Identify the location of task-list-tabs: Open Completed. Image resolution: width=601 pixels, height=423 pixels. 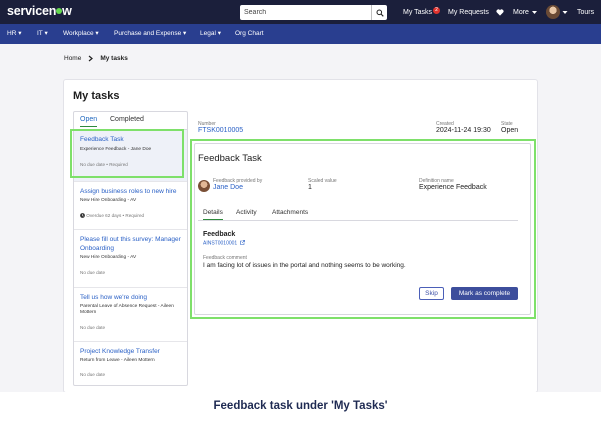
(130, 121).